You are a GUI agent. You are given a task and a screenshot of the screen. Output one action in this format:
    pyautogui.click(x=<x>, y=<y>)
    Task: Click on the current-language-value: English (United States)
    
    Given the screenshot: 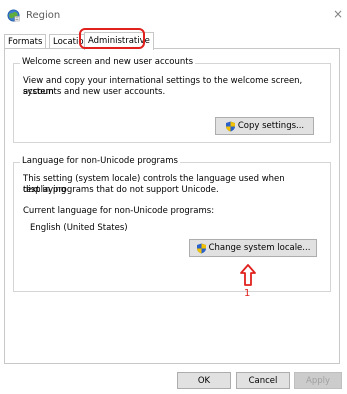 What is the action you would take?
    pyautogui.click(x=79, y=228)
    